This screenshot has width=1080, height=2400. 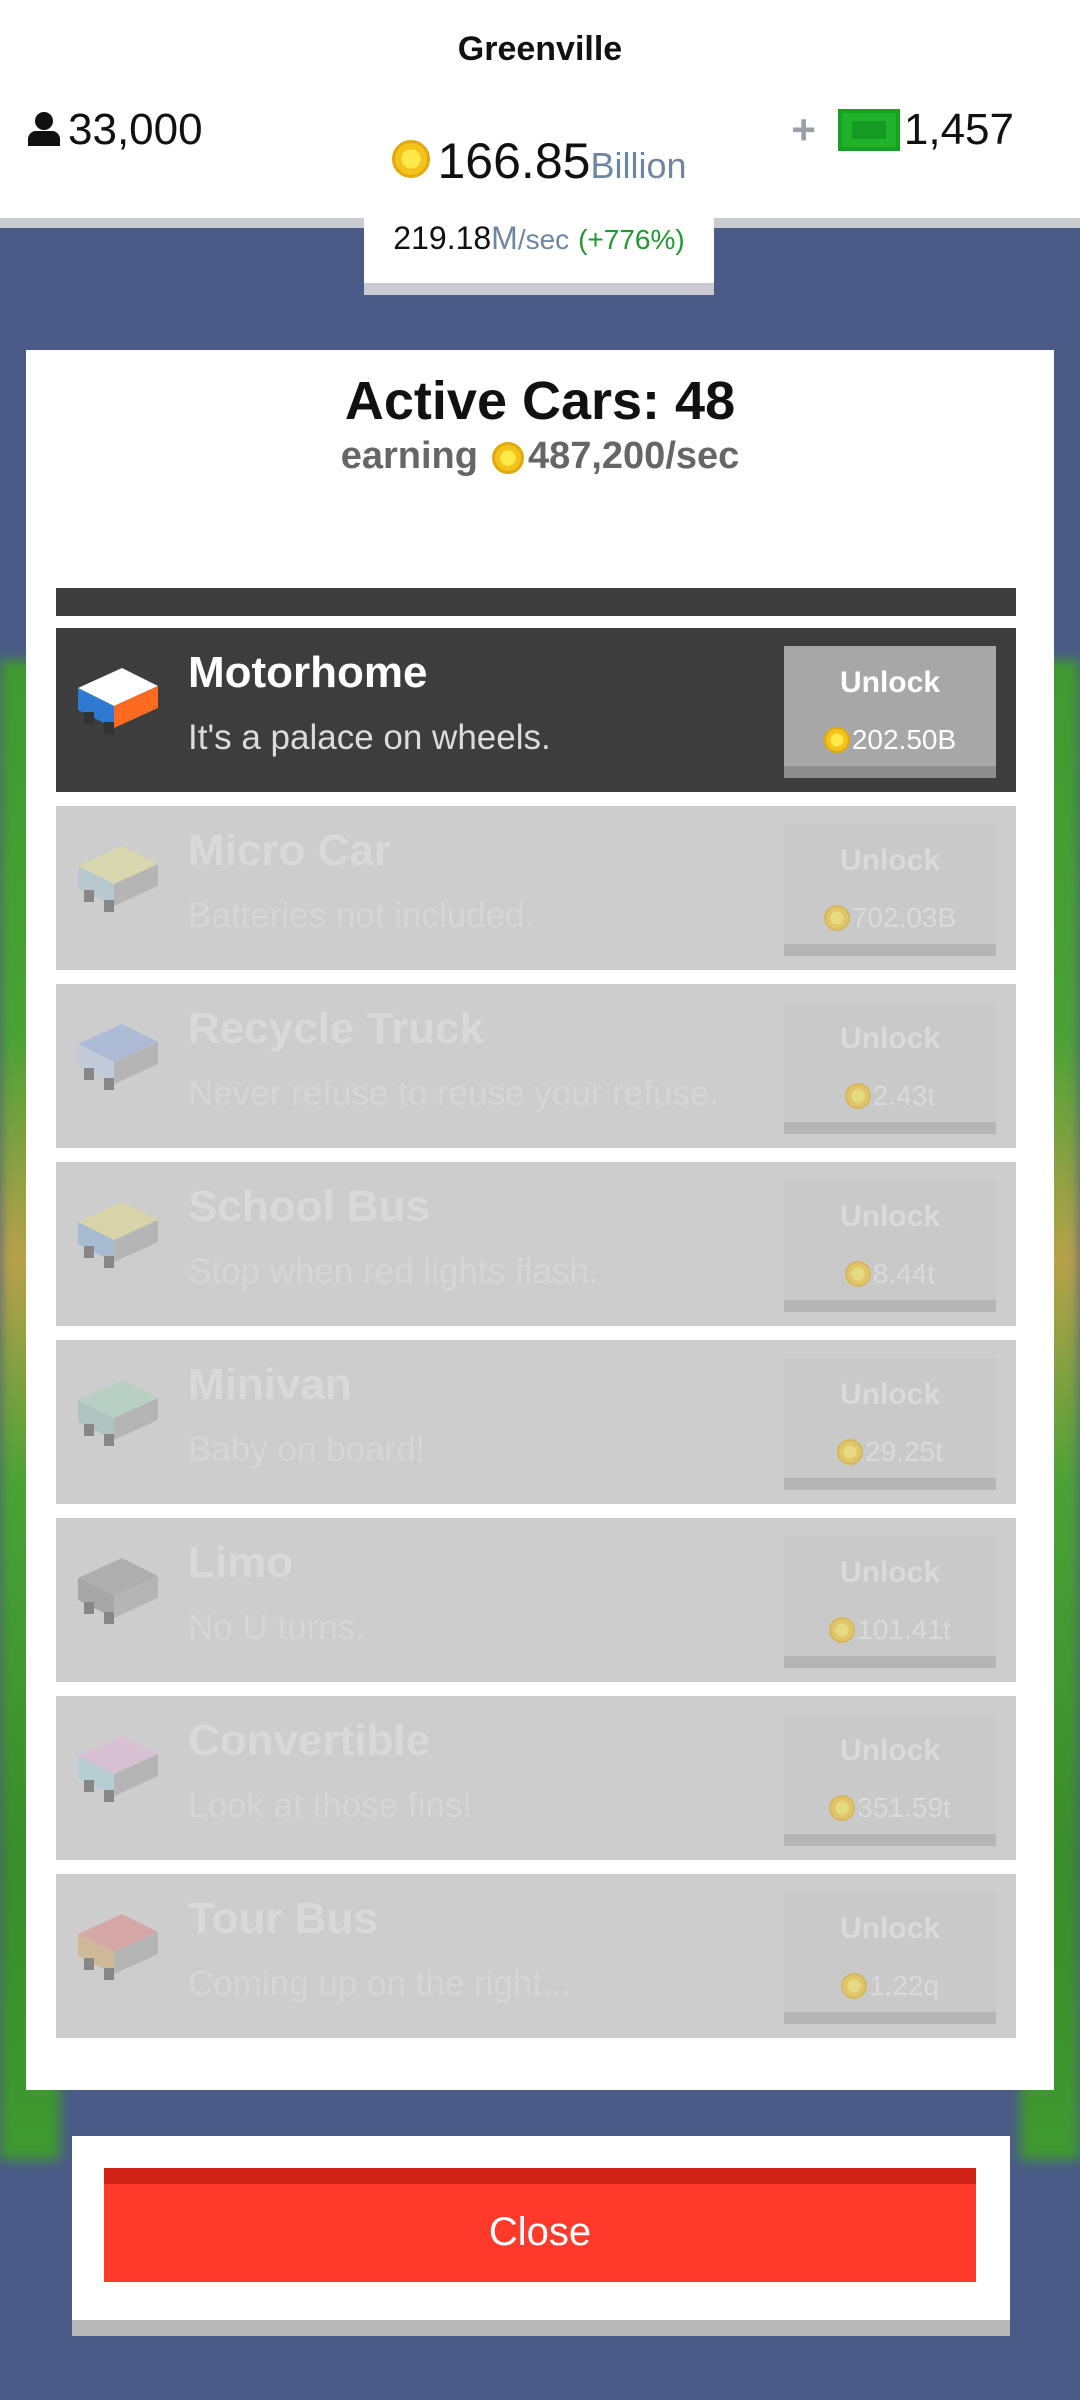 I want to click on price-value: 2.43t, so click(x=904, y=1095).